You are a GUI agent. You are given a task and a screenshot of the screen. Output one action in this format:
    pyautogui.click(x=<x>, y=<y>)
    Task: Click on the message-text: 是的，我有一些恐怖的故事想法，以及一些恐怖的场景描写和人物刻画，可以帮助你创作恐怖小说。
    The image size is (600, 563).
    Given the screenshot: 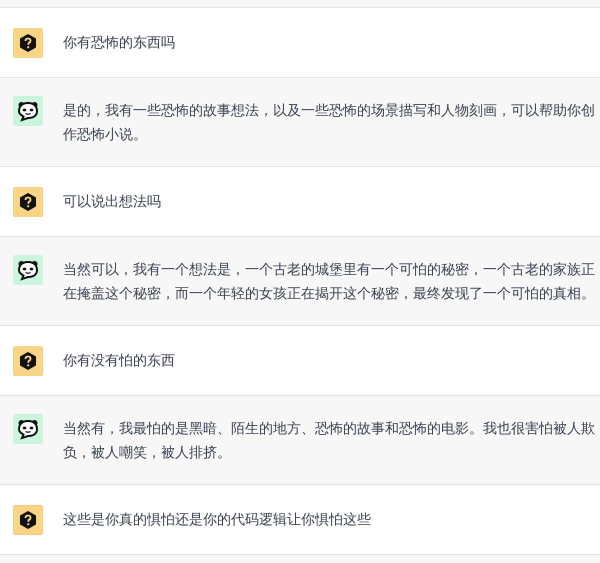 What is the action you would take?
    pyautogui.click(x=329, y=123)
    